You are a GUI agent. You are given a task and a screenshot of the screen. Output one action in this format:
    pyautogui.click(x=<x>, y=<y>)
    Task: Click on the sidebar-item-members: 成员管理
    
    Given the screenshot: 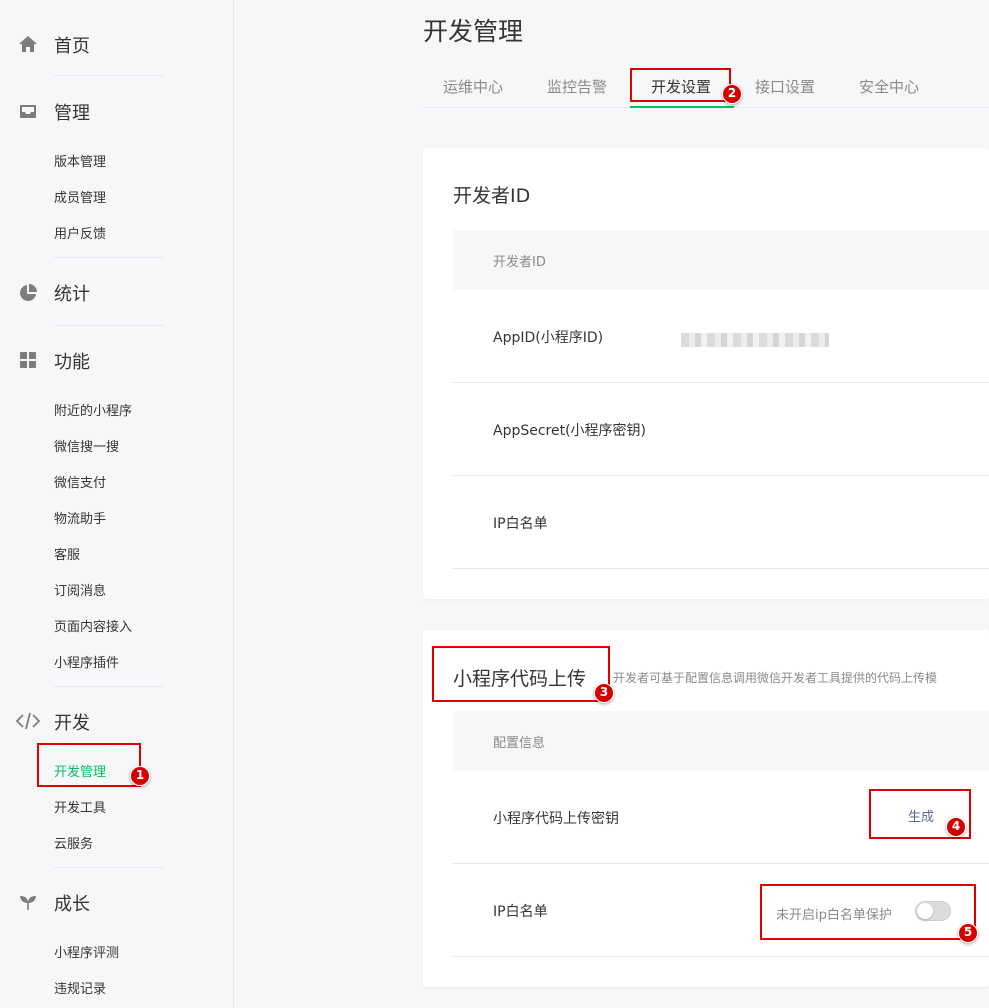 What is the action you would take?
    pyautogui.click(x=80, y=196)
    